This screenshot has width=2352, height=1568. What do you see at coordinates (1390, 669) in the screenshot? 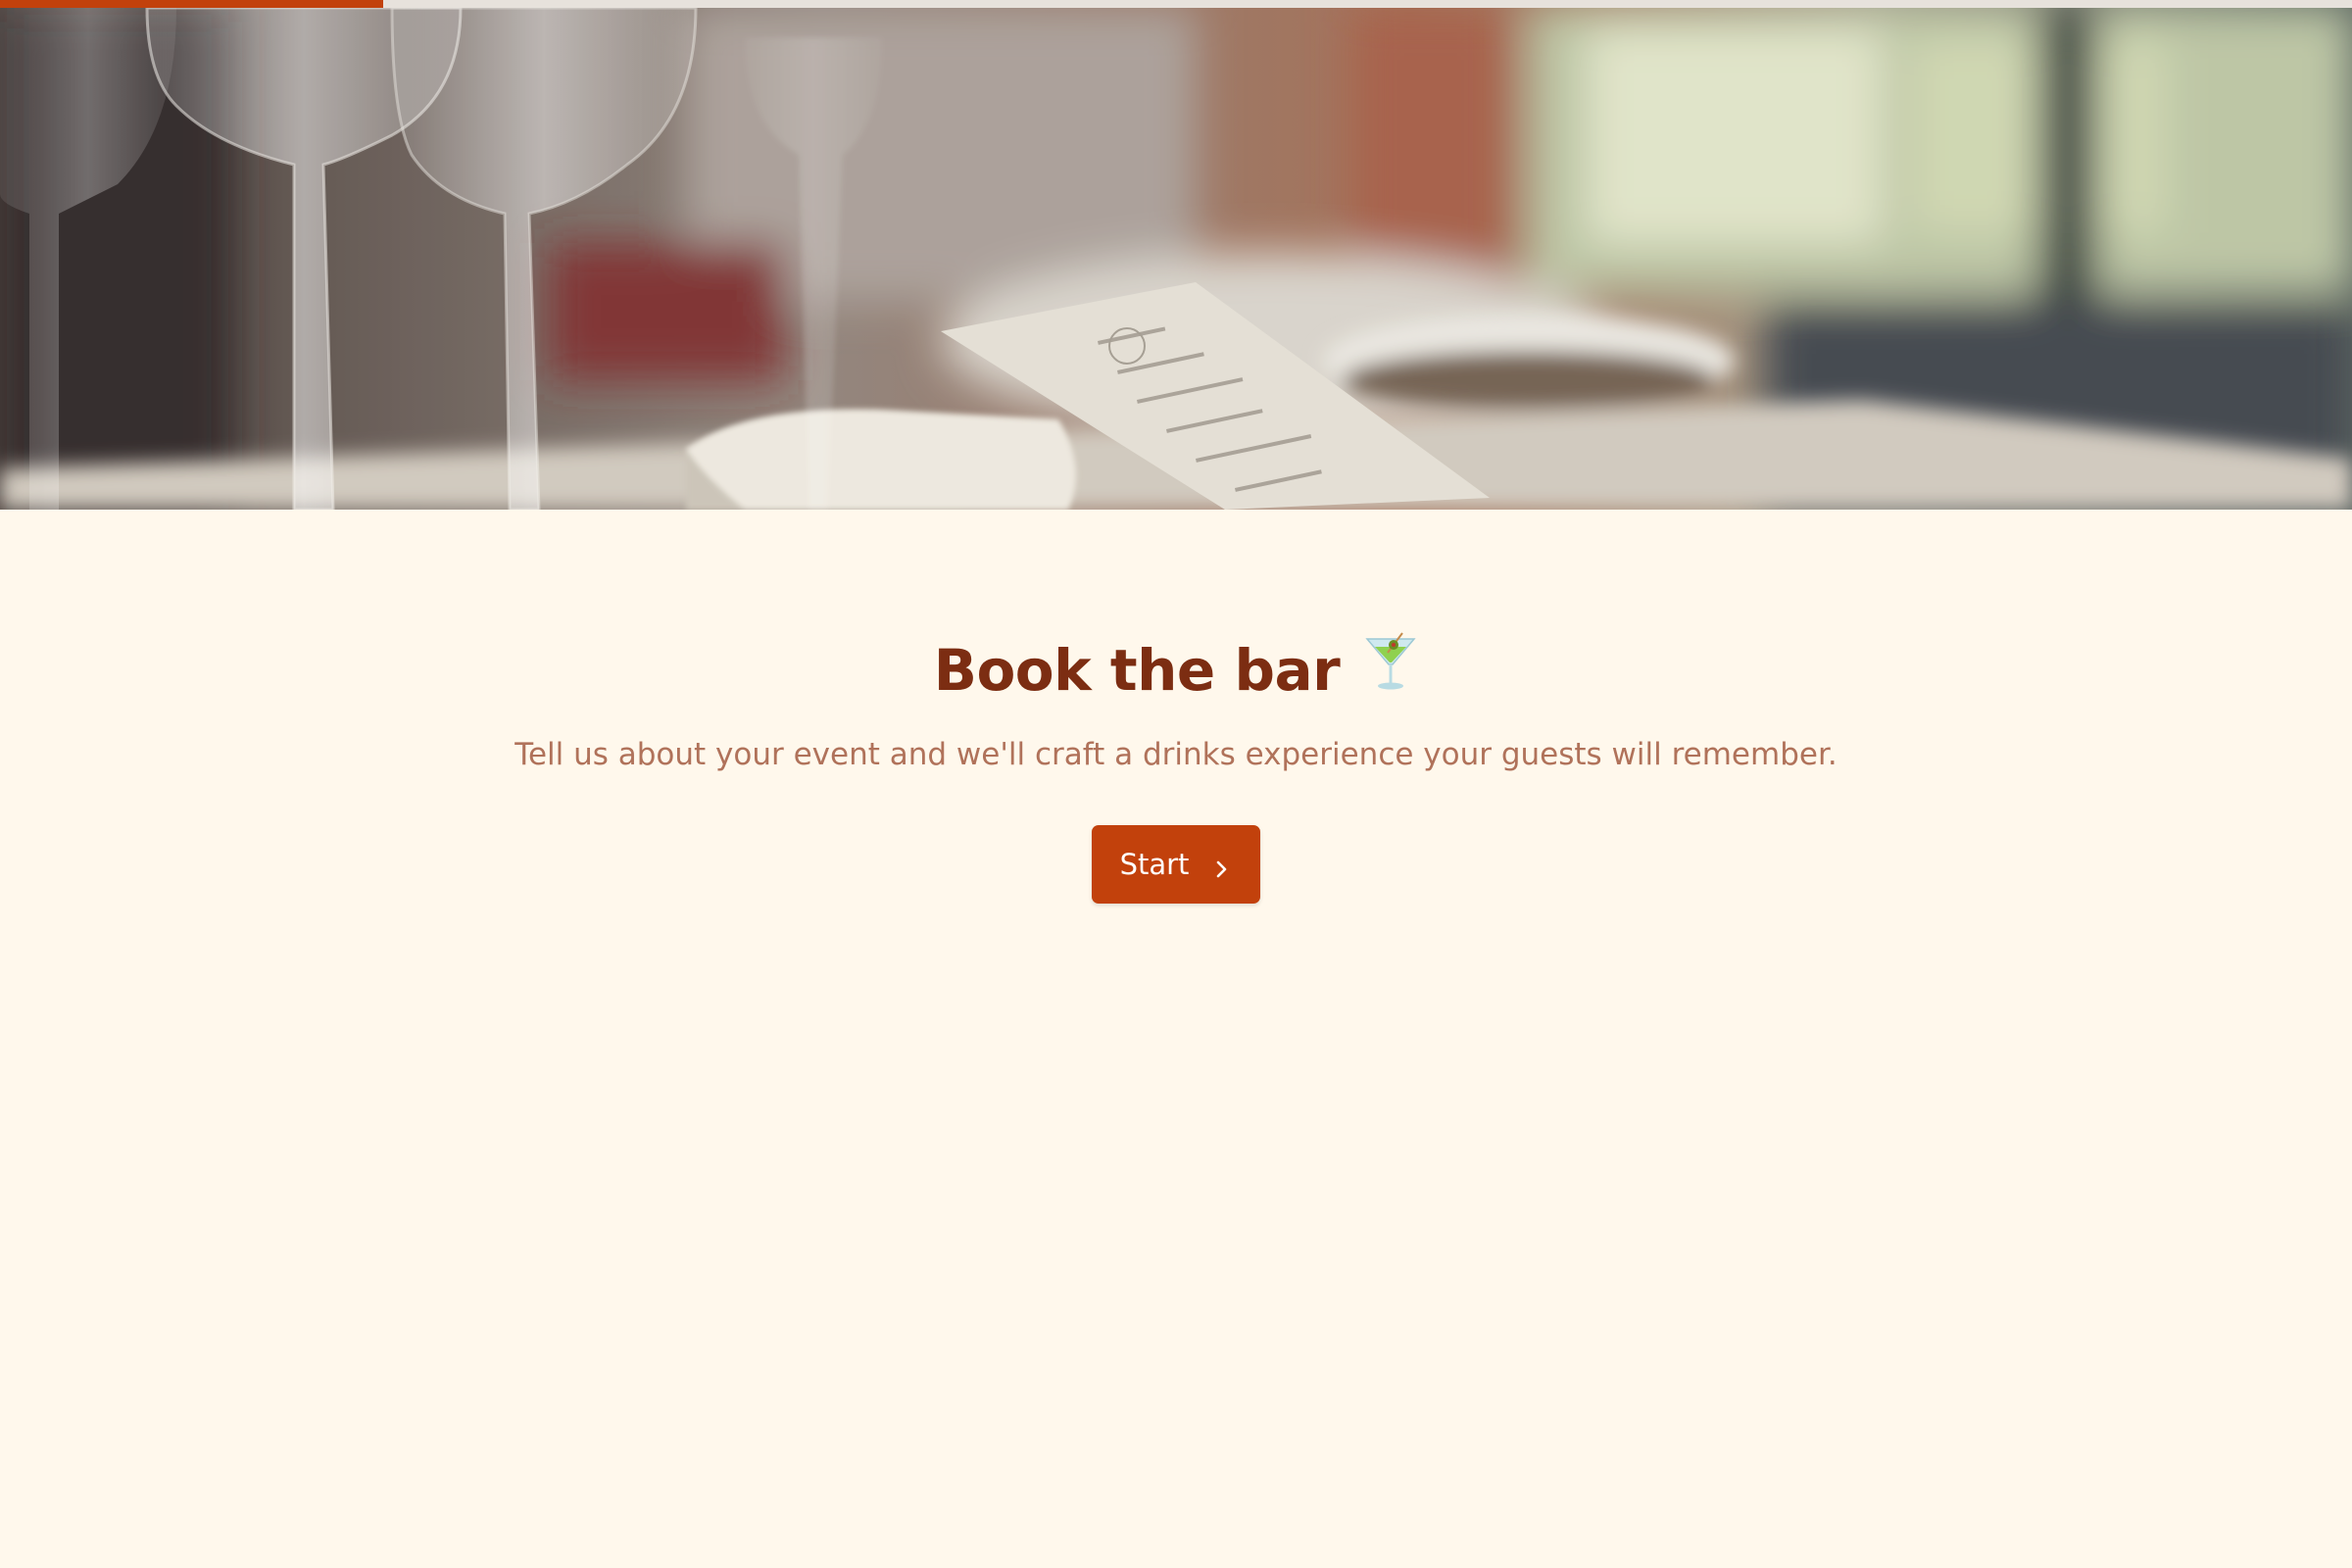
I see `cocktail-icon` at bounding box center [1390, 669].